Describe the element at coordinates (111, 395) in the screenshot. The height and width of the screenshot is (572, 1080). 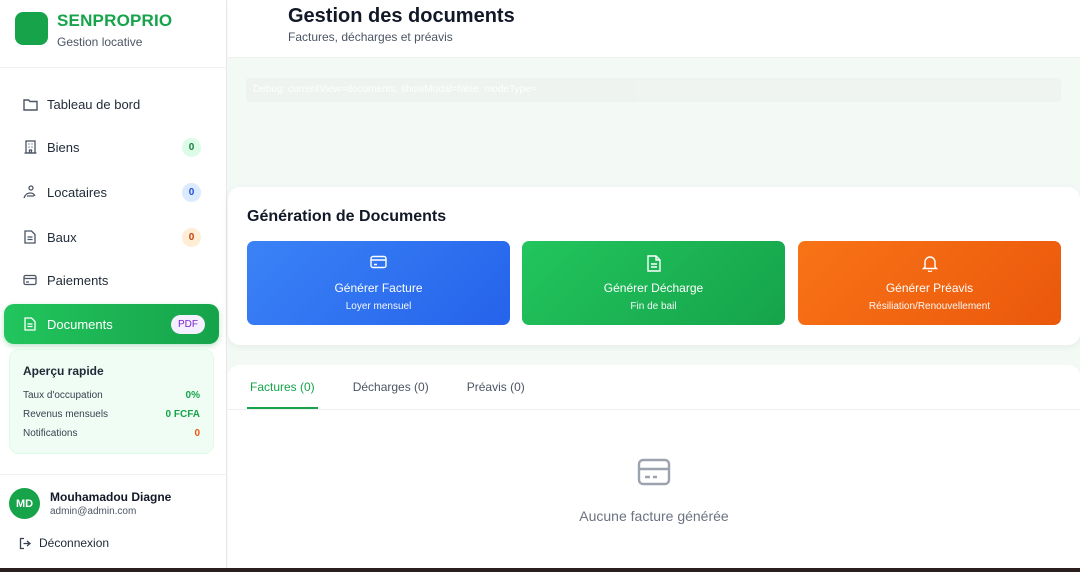
I see `stat-row: Taux d'occupation 0%` at that location.